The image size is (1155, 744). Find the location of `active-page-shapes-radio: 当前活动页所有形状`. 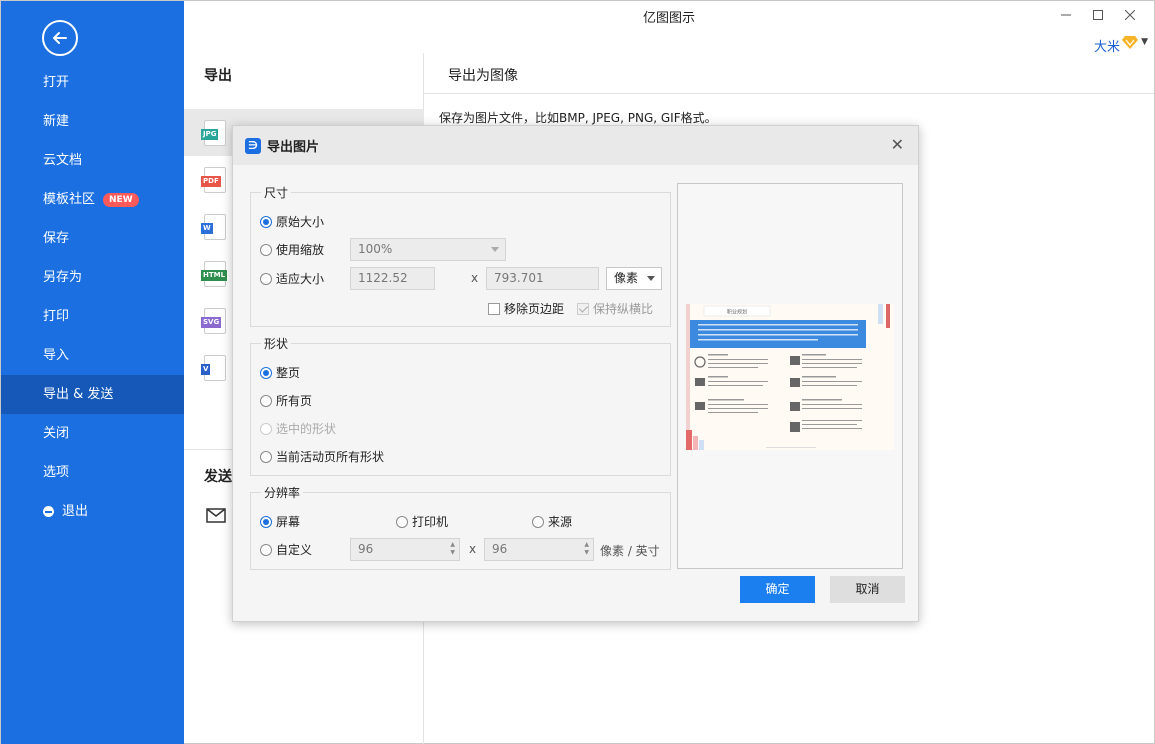

active-page-shapes-radio: 当前活动页所有形状 is located at coordinates (322, 456).